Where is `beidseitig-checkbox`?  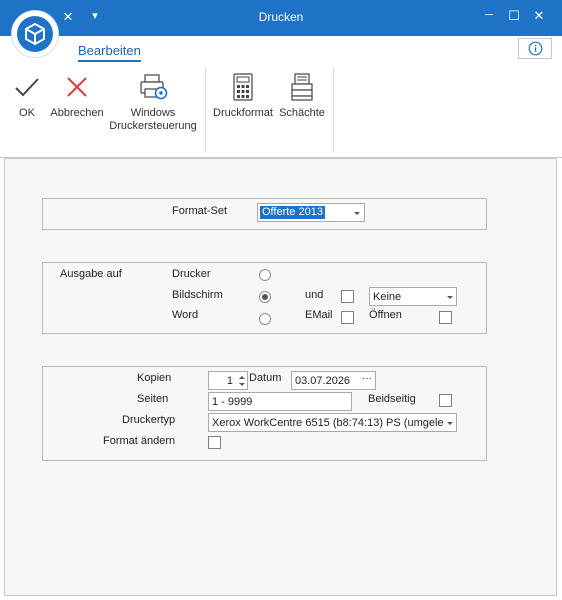
beidseitig-checkbox is located at coordinates (445, 400).